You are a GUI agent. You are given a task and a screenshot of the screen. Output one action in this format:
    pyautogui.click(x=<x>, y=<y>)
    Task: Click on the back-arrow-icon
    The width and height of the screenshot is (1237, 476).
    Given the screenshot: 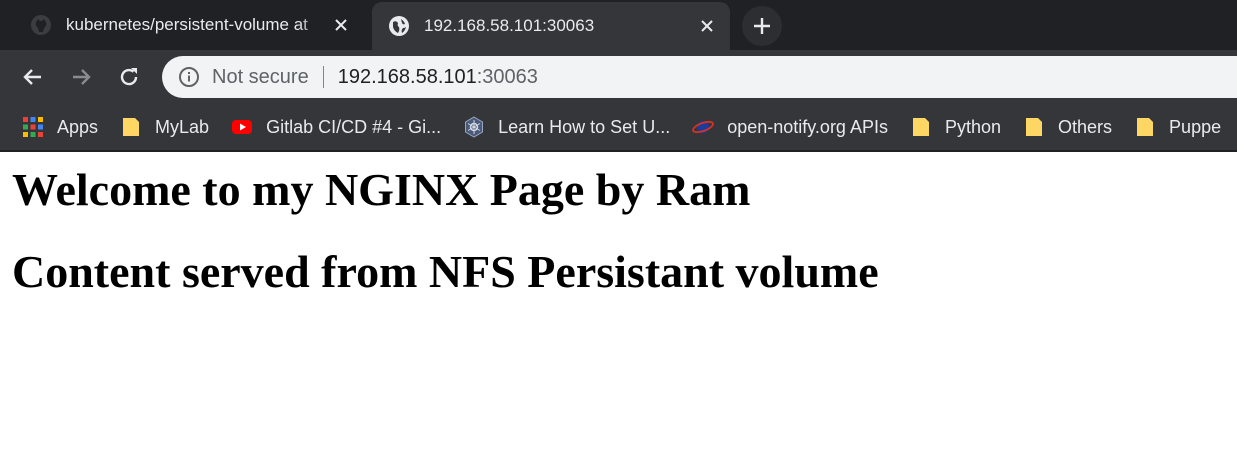 What is the action you would take?
    pyautogui.click(x=32, y=77)
    